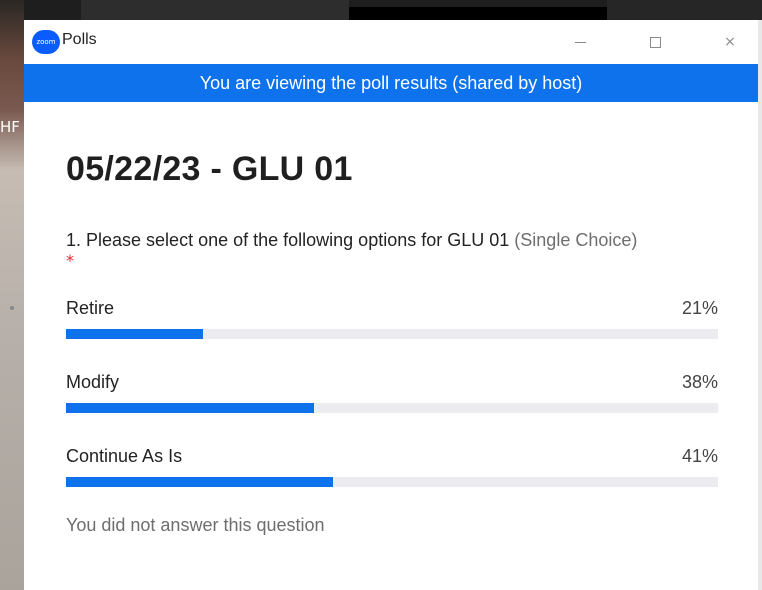  Describe the element at coordinates (10, 127) in the screenshot. I see `background-edge-text: HF` at that location.